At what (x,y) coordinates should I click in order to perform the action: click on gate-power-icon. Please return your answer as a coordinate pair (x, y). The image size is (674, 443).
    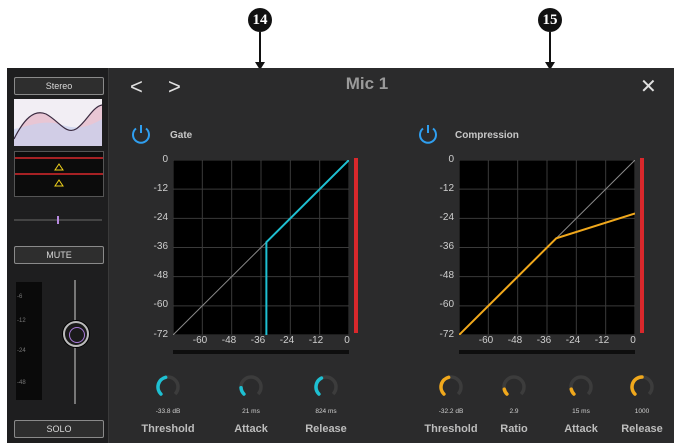
    Looking at the image, I should click on (141, 134).